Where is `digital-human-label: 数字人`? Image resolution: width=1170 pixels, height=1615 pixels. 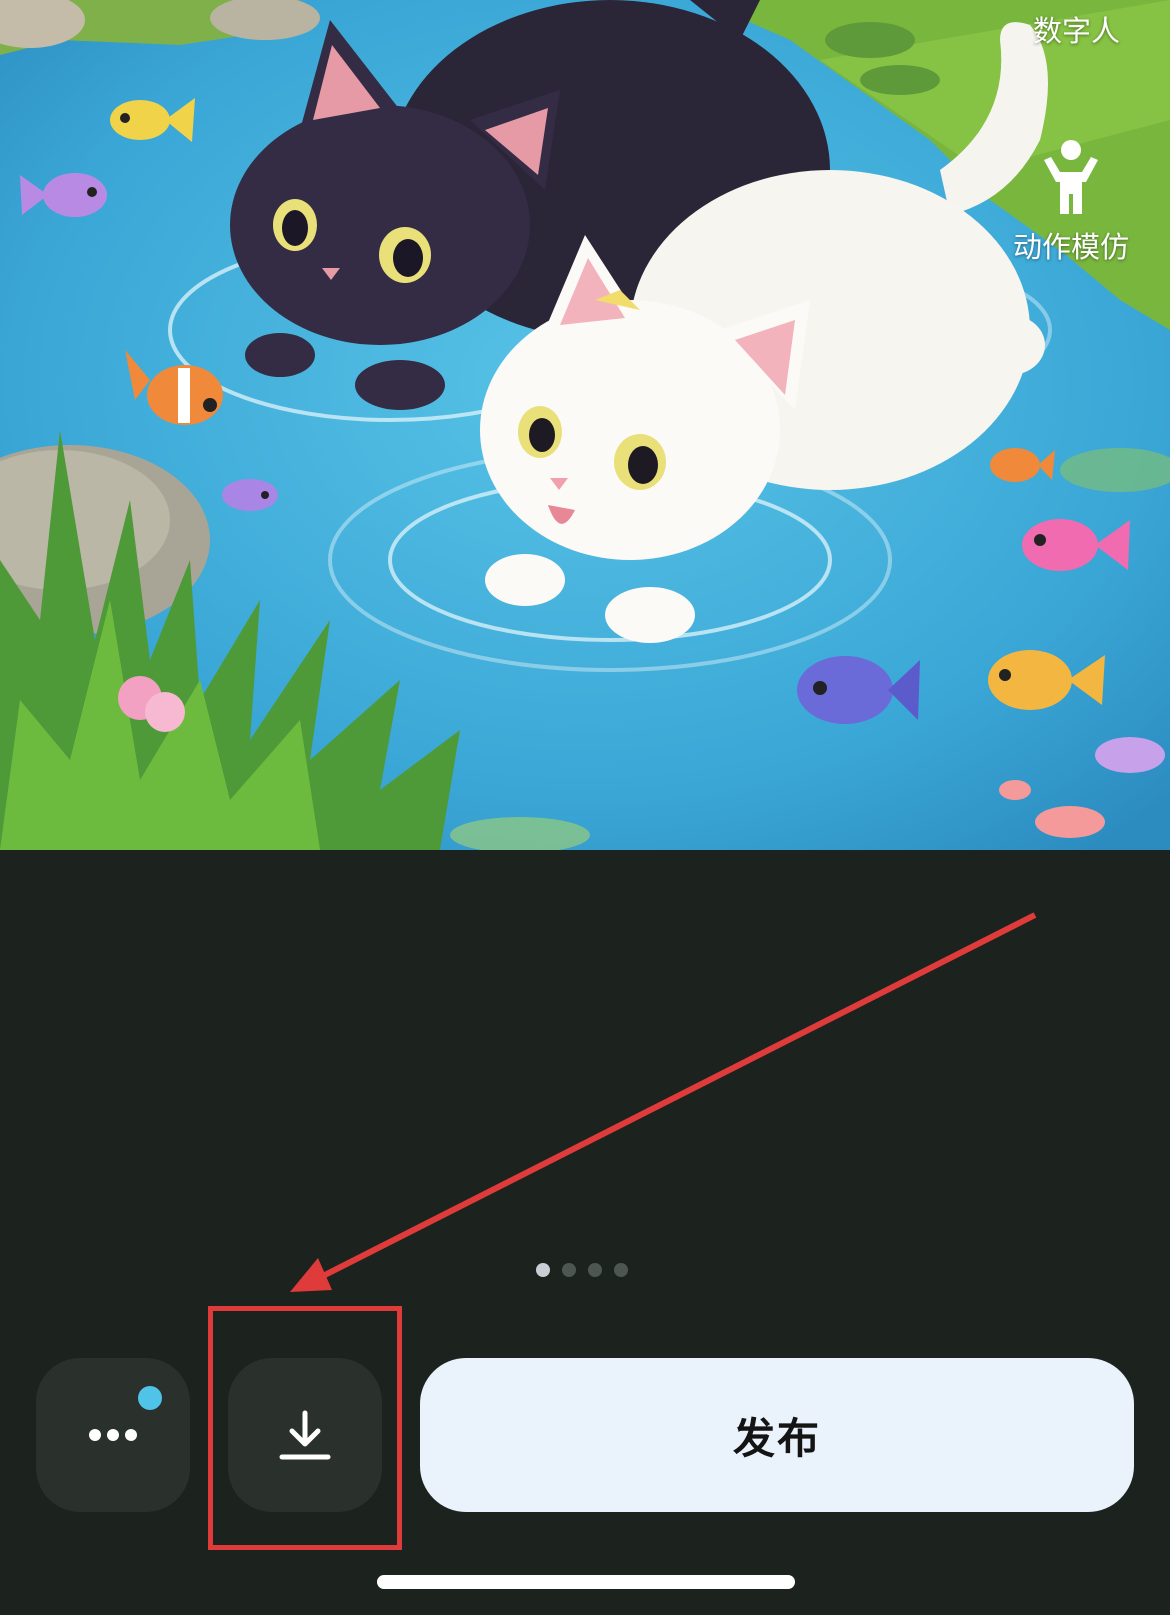 digital-human-label: 数字人 is located at coordinates (1076, 29).